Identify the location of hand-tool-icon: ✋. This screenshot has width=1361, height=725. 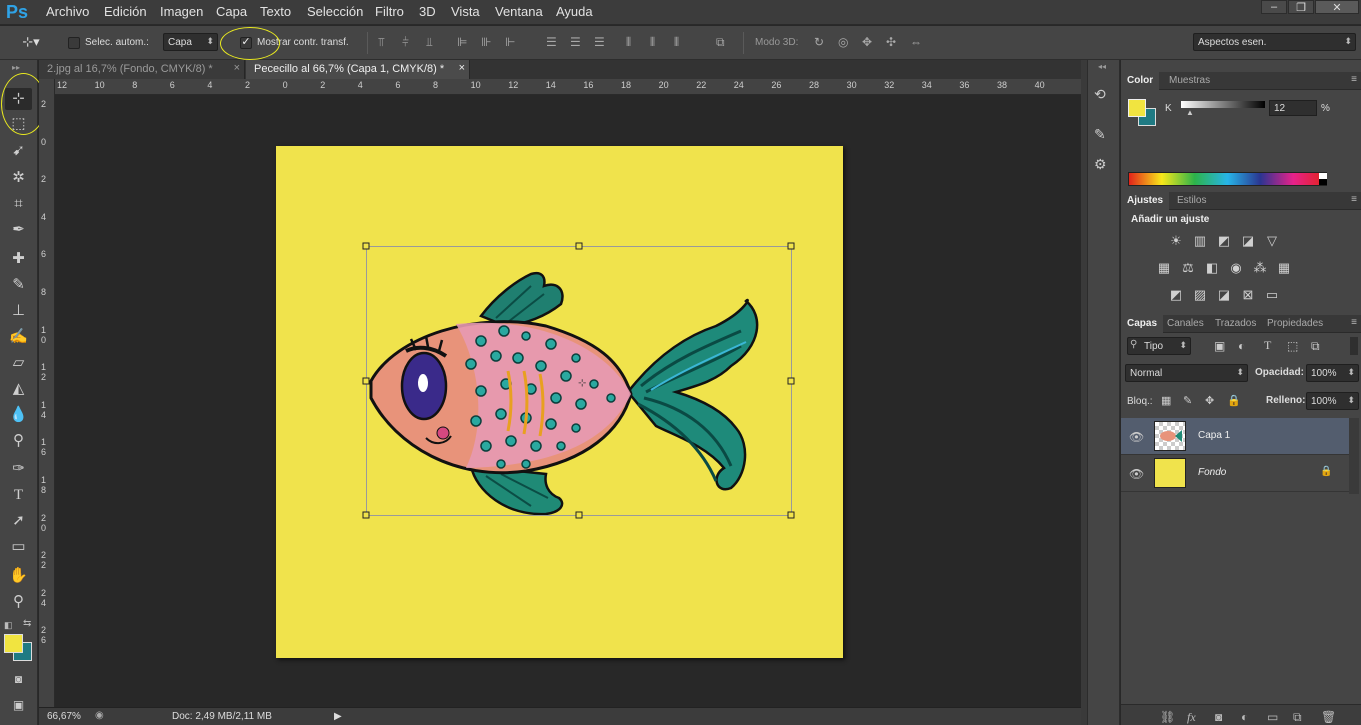
(18, 576).